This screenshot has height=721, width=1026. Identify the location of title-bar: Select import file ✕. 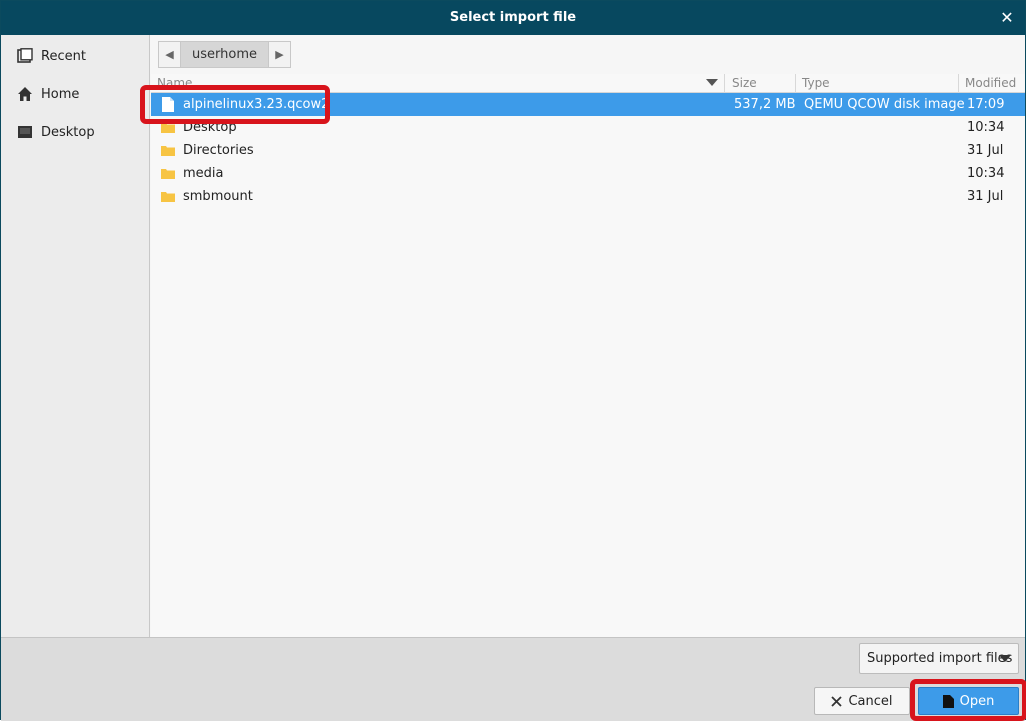
(513, 18).